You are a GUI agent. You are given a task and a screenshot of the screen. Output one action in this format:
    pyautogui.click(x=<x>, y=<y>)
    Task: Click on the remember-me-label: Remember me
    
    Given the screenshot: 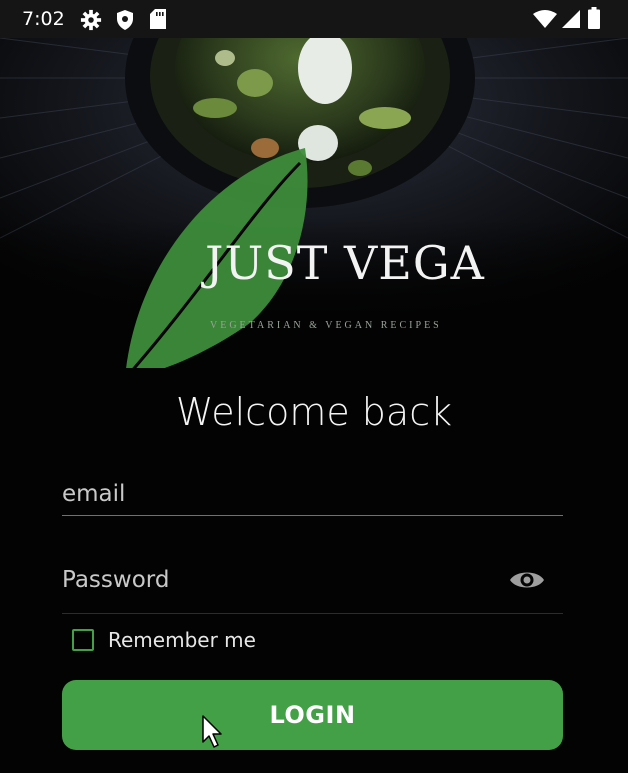 What is the action you would take?
    pyautogui.click(x=182, y=640)
    